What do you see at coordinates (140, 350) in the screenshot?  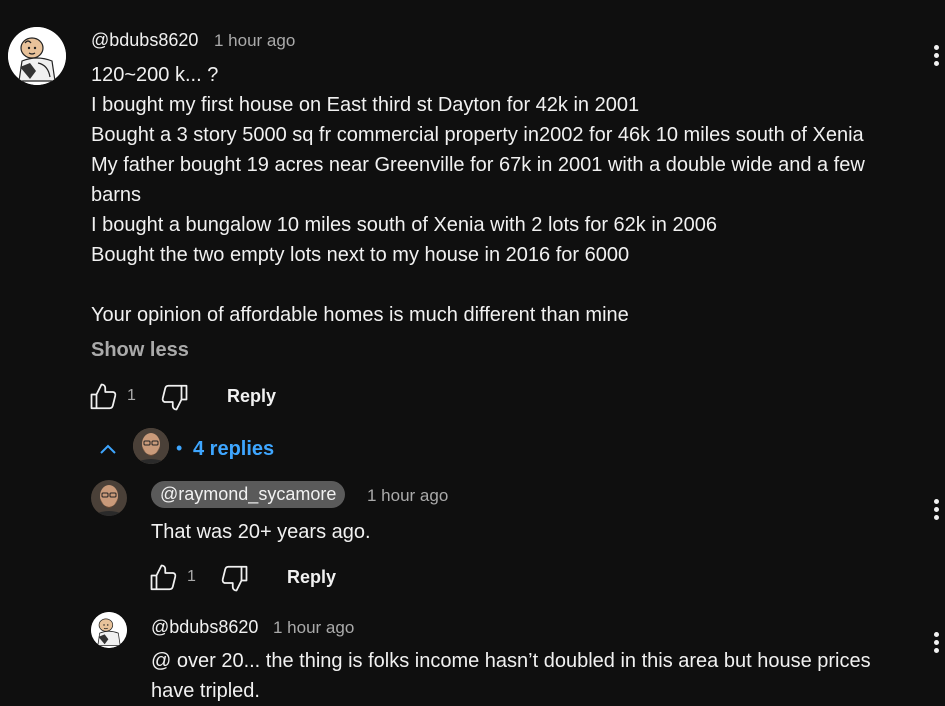 I see `show-less-button: Show less` at bounding box center [140, 350].